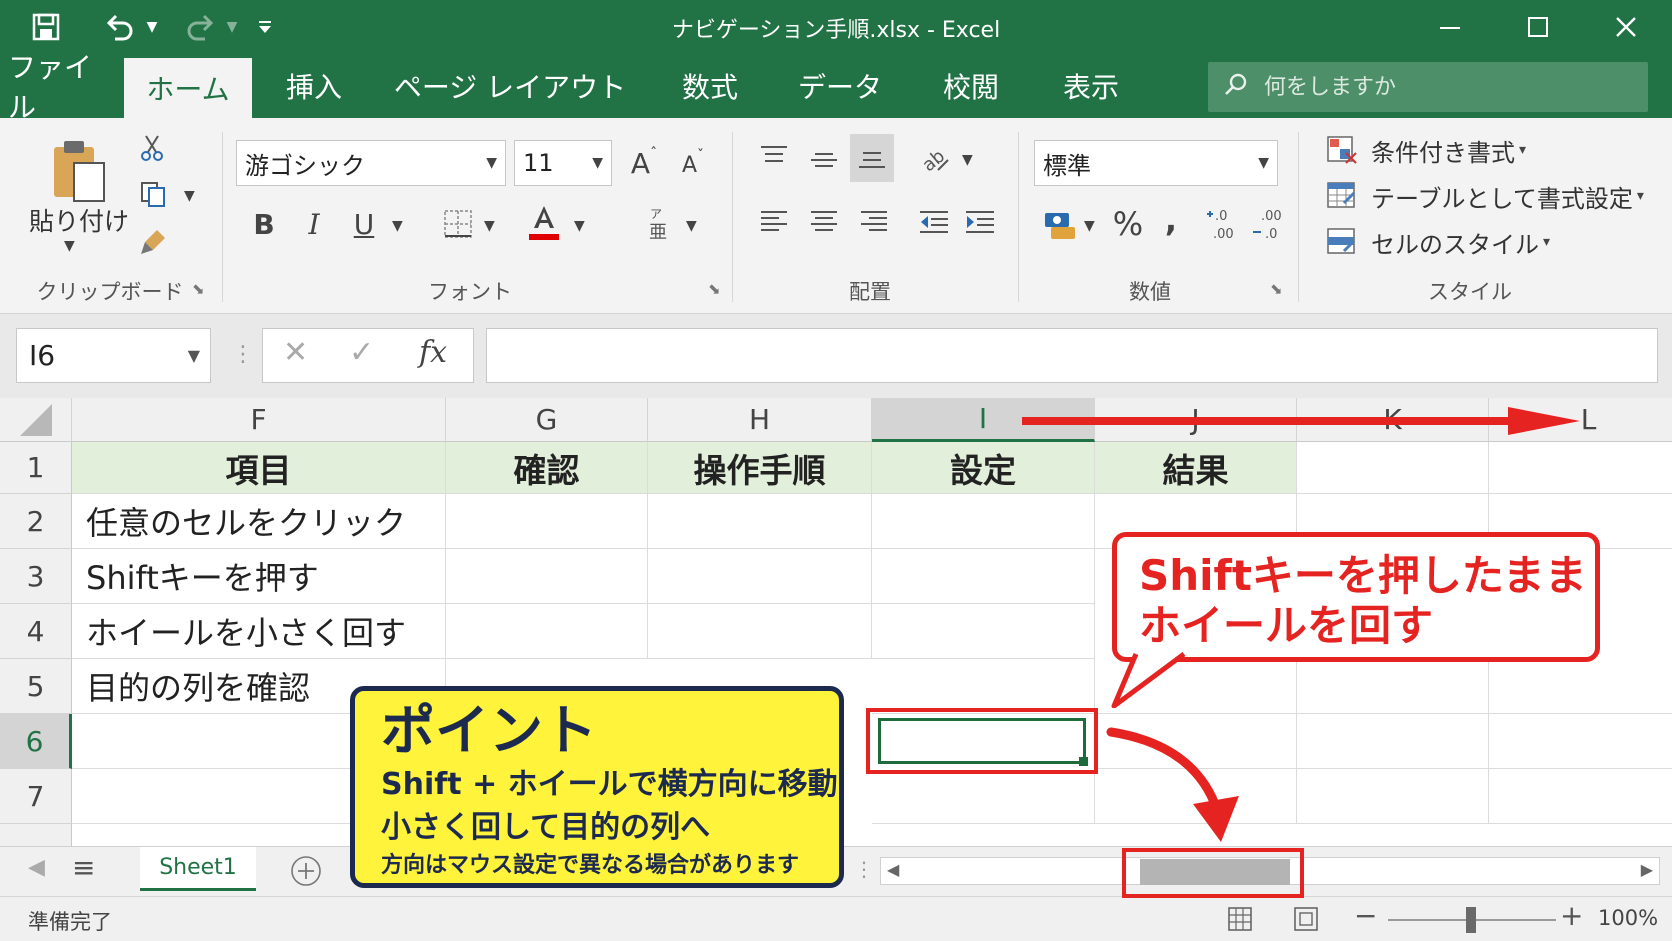 The width and height of the screenshot is (1672, 941). What do you see at coordinates (544, 224) in the screenshot?
I see `font-color-icon` at bounding box center [544, 224].